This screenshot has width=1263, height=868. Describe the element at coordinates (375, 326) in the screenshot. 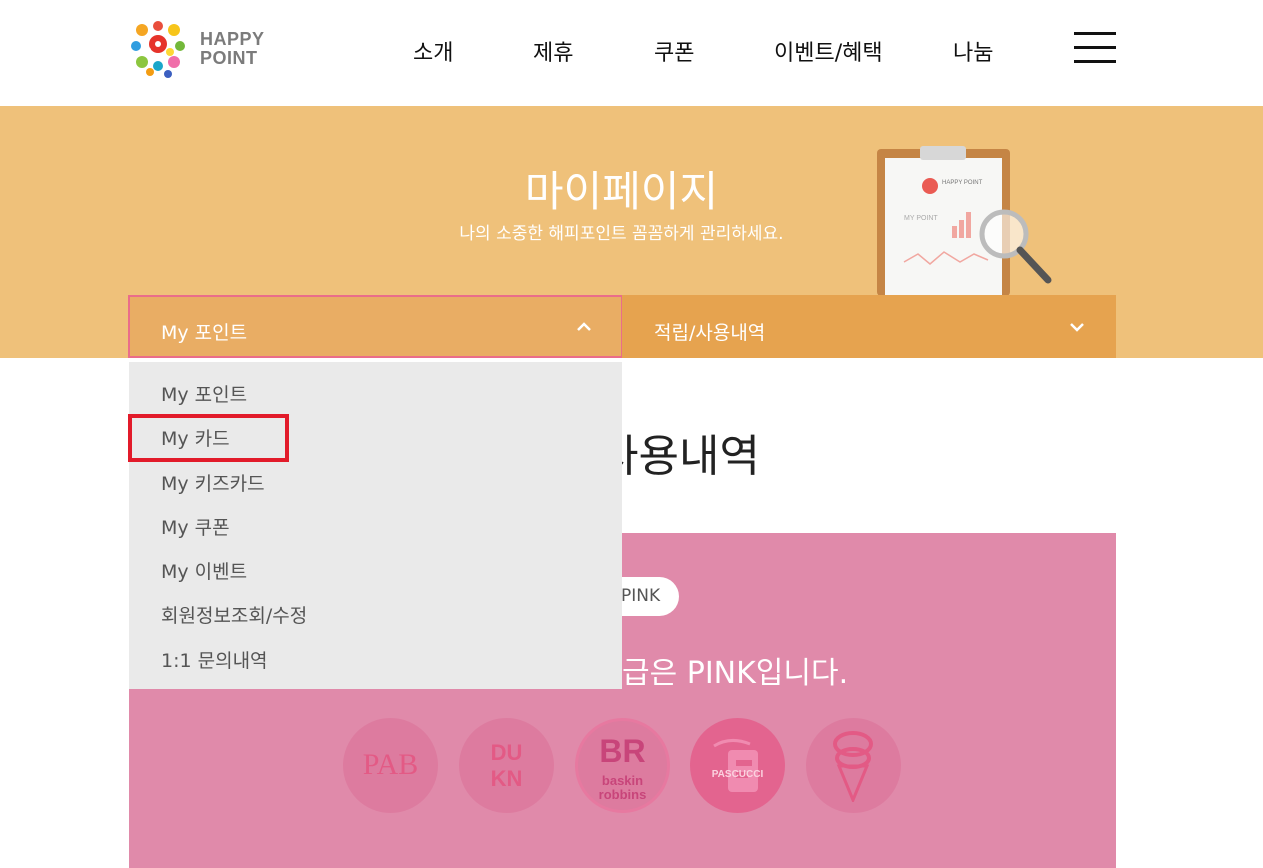

I see `mypage-category-dropdown: My 포인트` at that location.